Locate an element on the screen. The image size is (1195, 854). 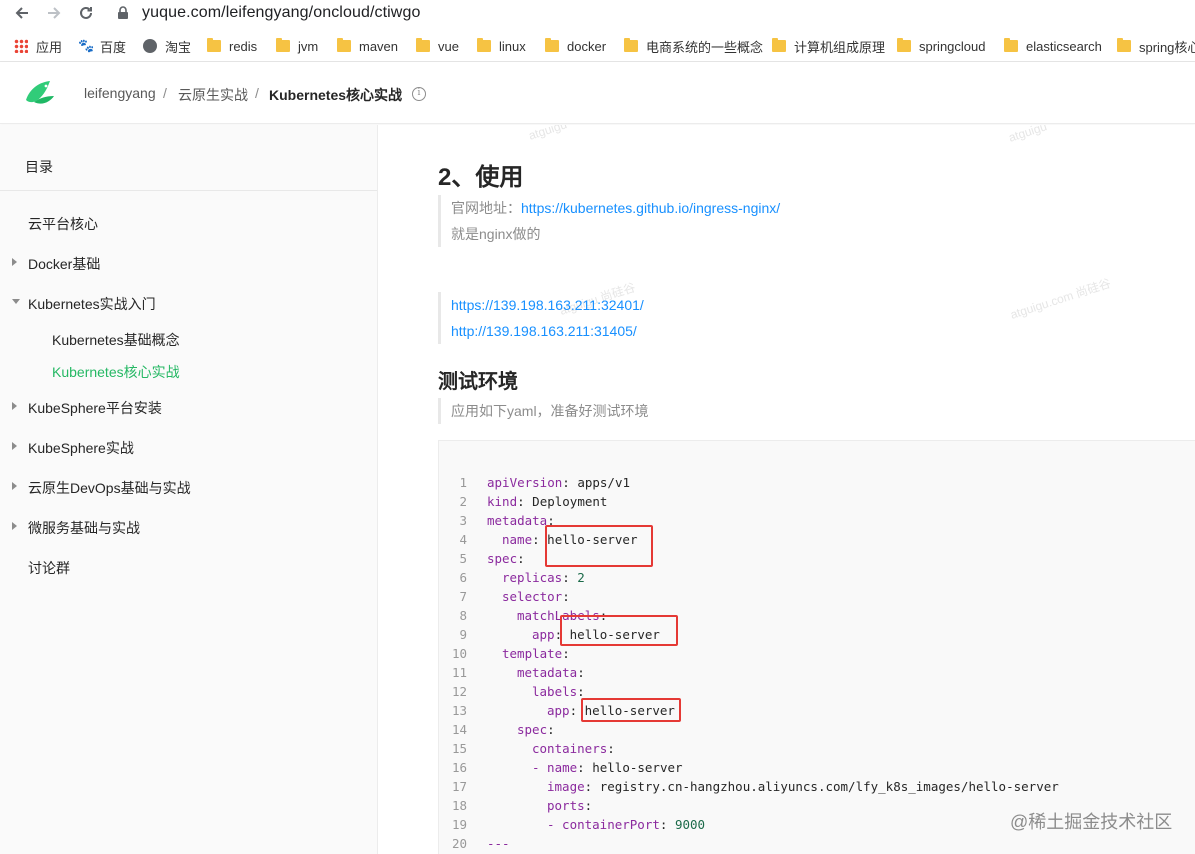
yaml-key: replicas is located at coordinates (532, 577).